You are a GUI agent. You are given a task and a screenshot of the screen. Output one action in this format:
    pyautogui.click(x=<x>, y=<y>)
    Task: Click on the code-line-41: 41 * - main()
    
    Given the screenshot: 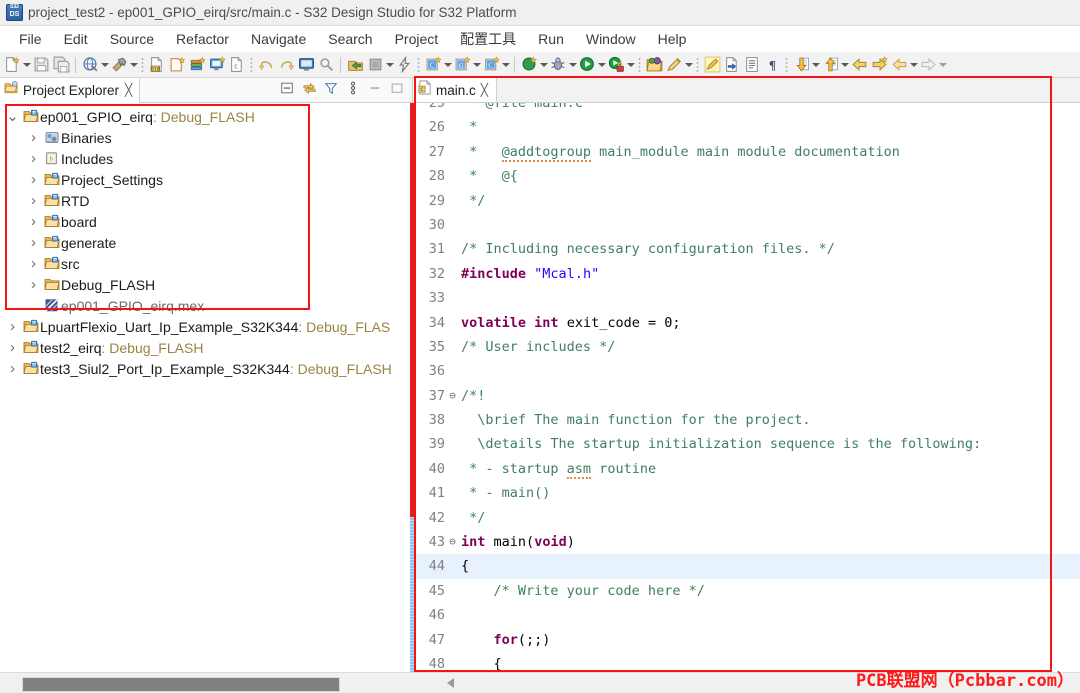 What is the action you would take?
    pyautogui.click(x=748, y=493)
    